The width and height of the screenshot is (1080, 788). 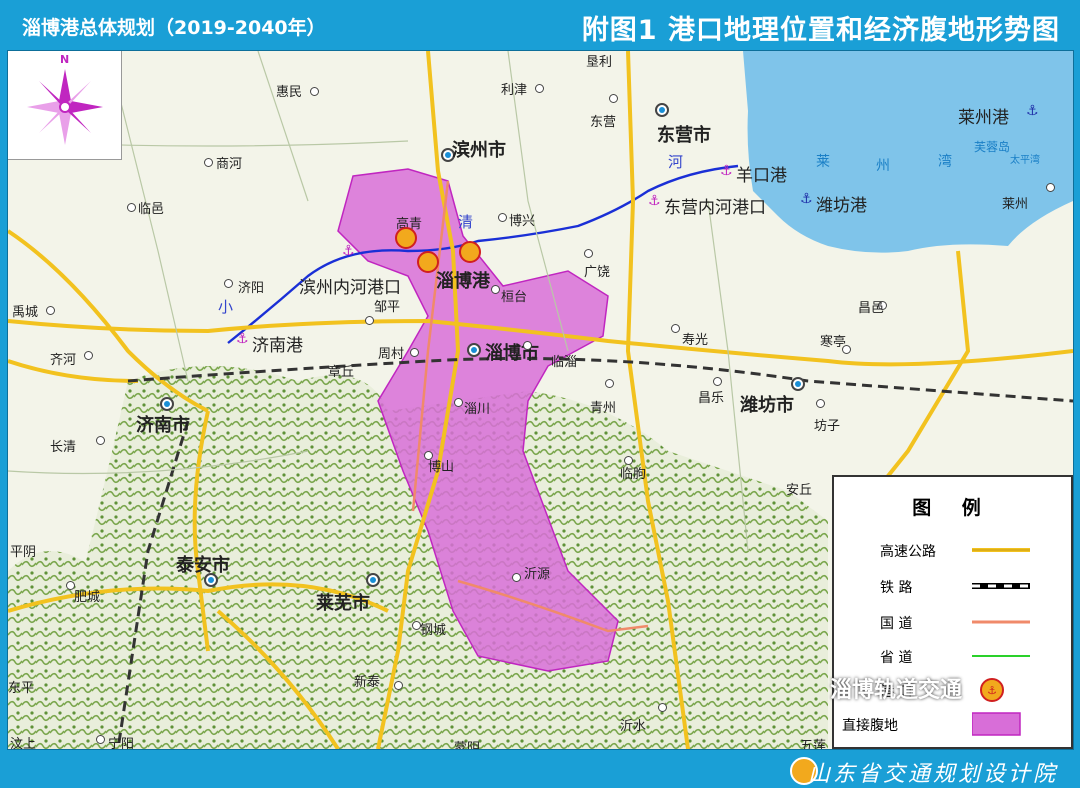 I want to click on town-label: 东营, so click(x=603, y=122).